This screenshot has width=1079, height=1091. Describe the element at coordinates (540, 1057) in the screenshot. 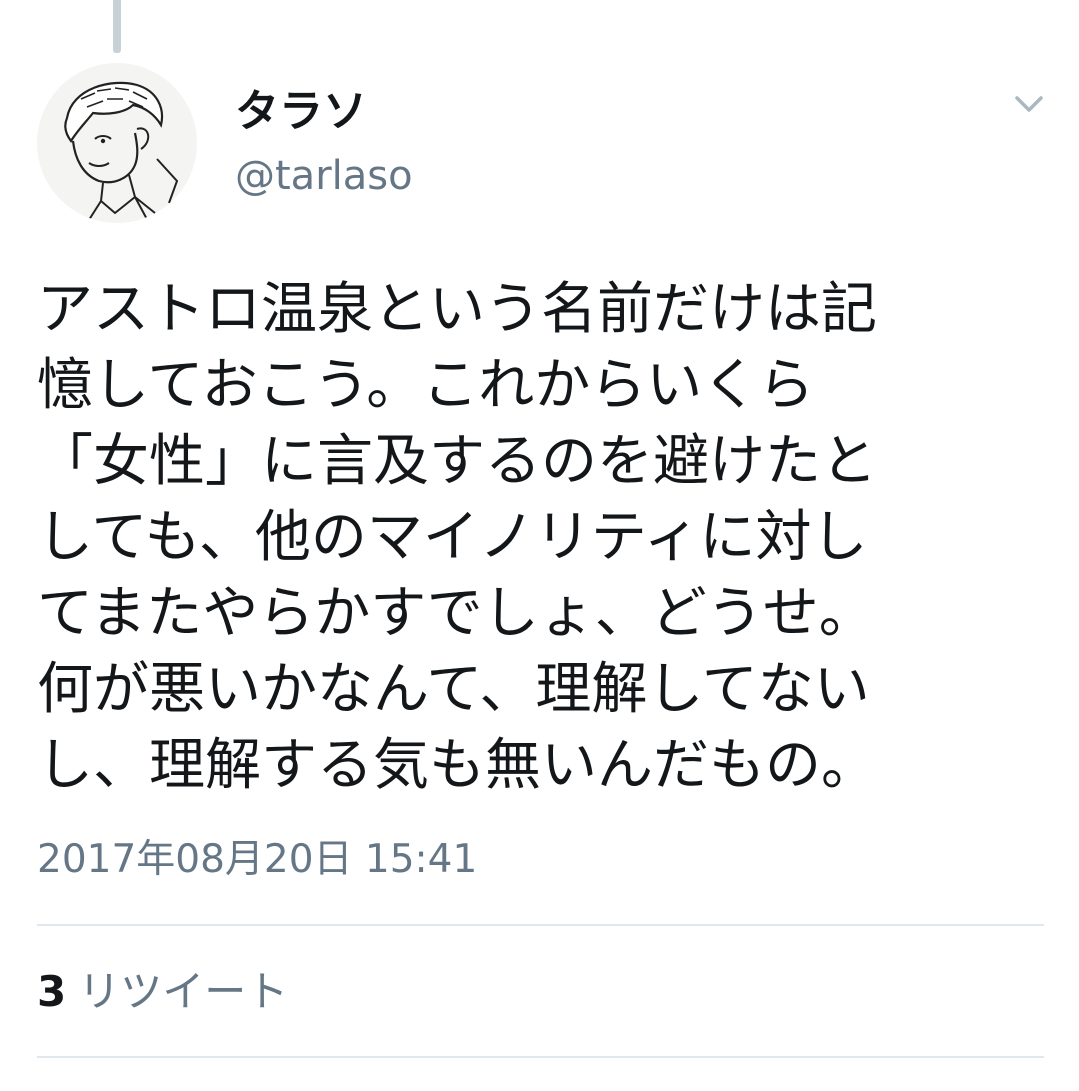

I see `divider-bottom` at that location.